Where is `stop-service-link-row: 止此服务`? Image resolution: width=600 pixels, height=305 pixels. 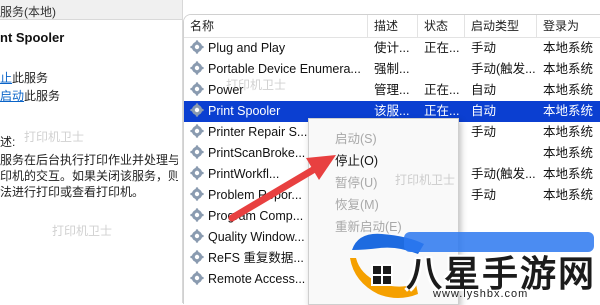 stop-service-link-row: 止此服务 is located at coordinates (24, 77).